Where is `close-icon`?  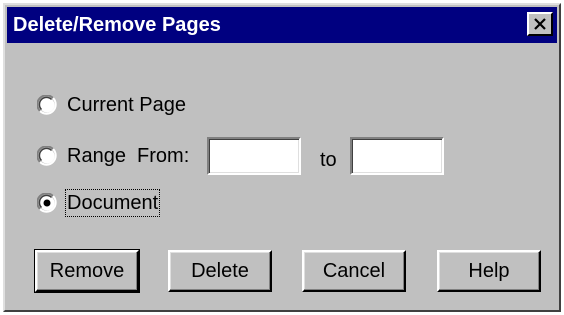 close-icon is located at coordinates (540, 24).